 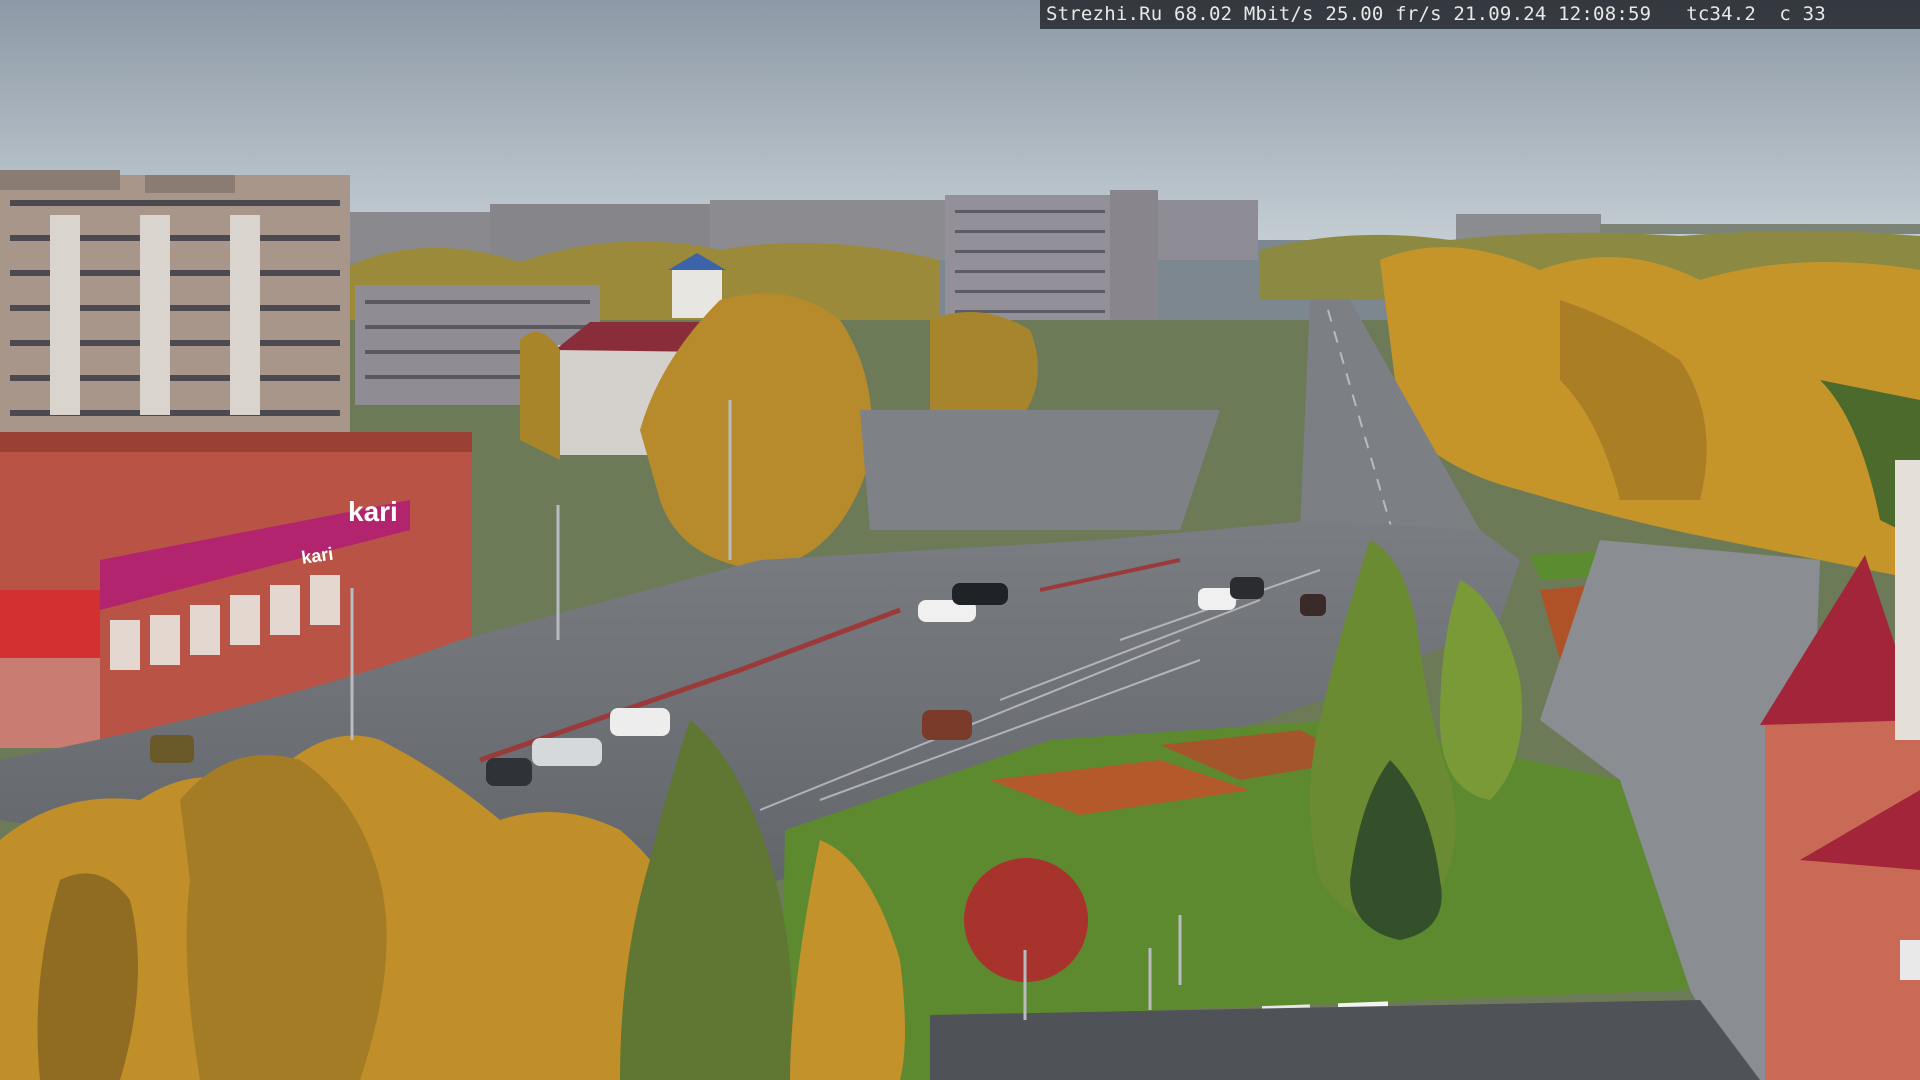 What do you see at coordinates (1802, 14) in the screenshot?
I see `osd-c: c 33` at bounding box center [1802, 14].